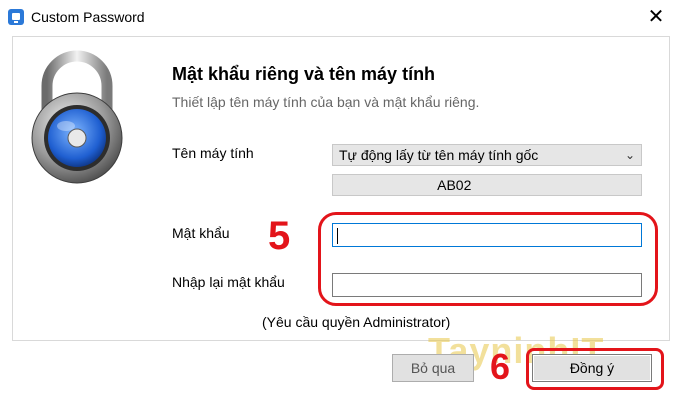 Image resolution: width=678 pixels, height=401 pixels. I want to click on computer-name-field: AB02, so click(487, 185).